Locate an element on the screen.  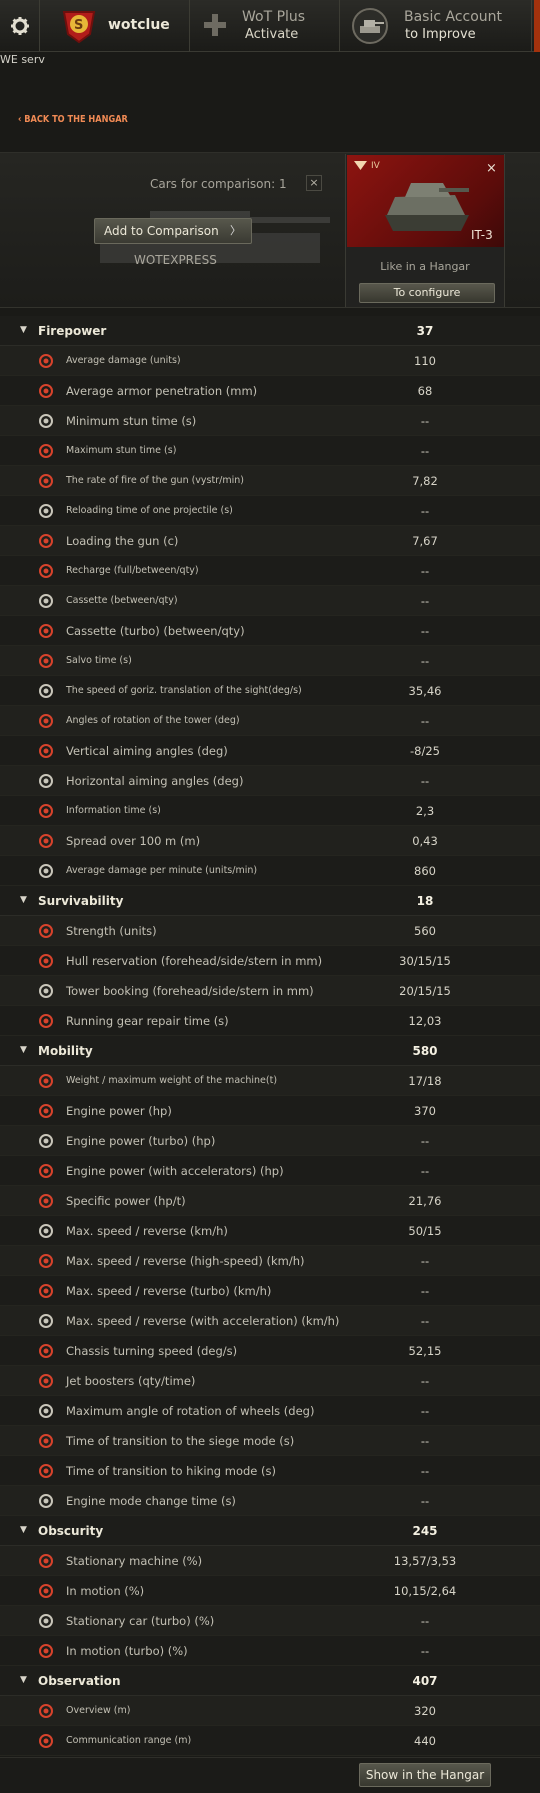
stat-row: Spread over 100 m (m) 0,43 is located at coordinates (270, 841).